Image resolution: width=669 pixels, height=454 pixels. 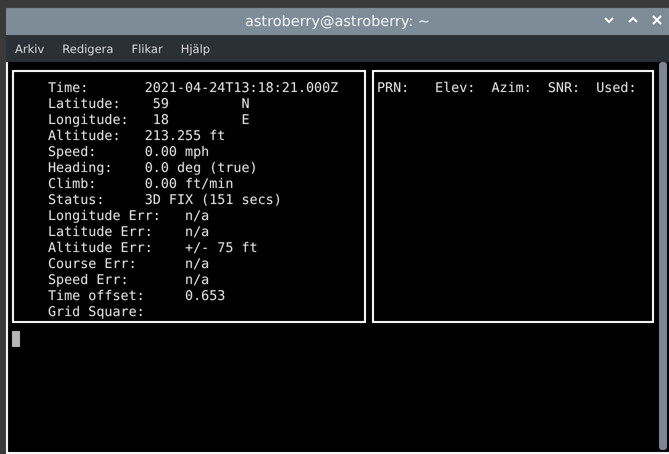 What do you see at coordinates (93, 265) in the screenshot?
I see `field-label: Course Err:` at bounding box center [93, 265].